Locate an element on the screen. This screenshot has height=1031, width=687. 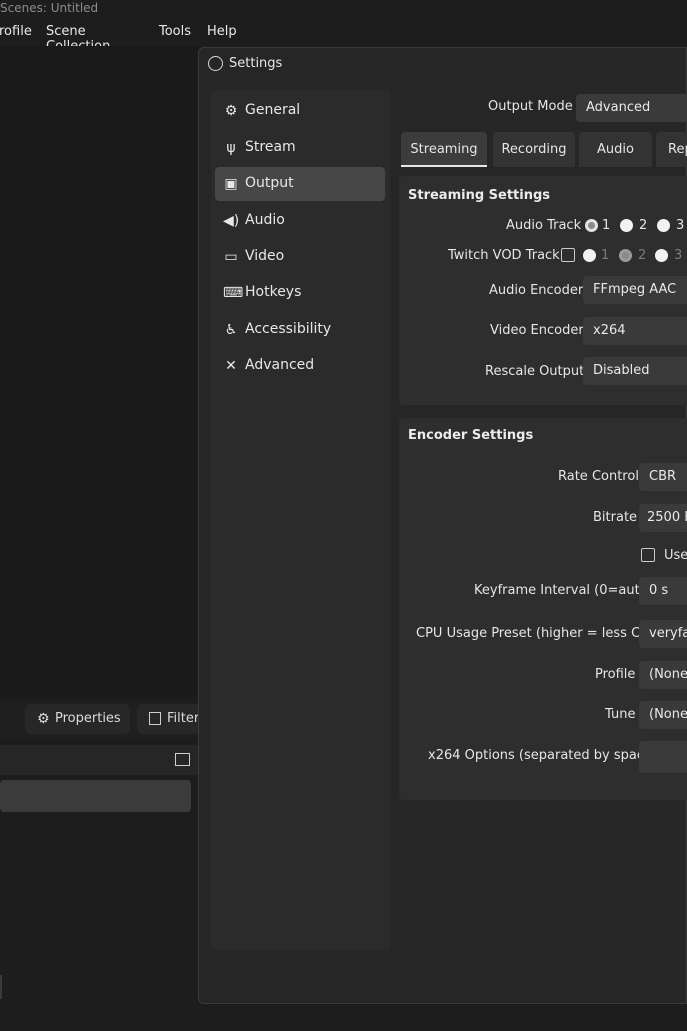
cpu-usage-preset-select: veryfa is located at coordinates (663, 634).